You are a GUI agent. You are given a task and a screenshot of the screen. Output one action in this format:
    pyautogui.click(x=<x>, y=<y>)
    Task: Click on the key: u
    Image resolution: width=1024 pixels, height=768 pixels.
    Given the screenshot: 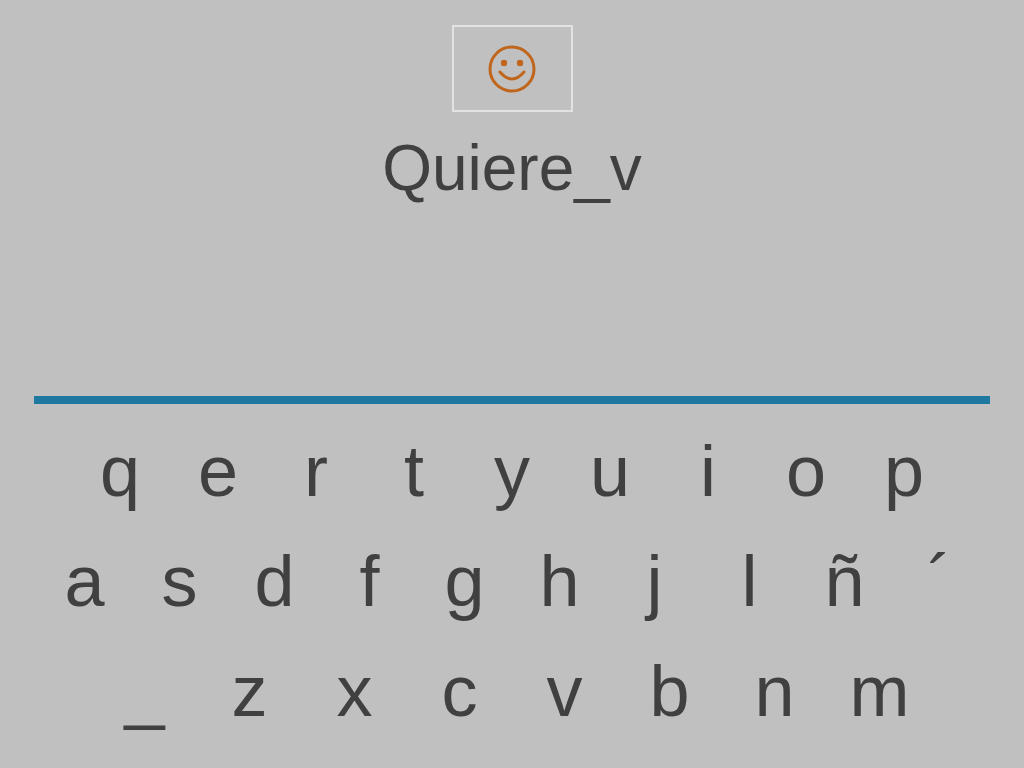 What is the action you would take?
    pyautogui.click(x=610, y=471)
    